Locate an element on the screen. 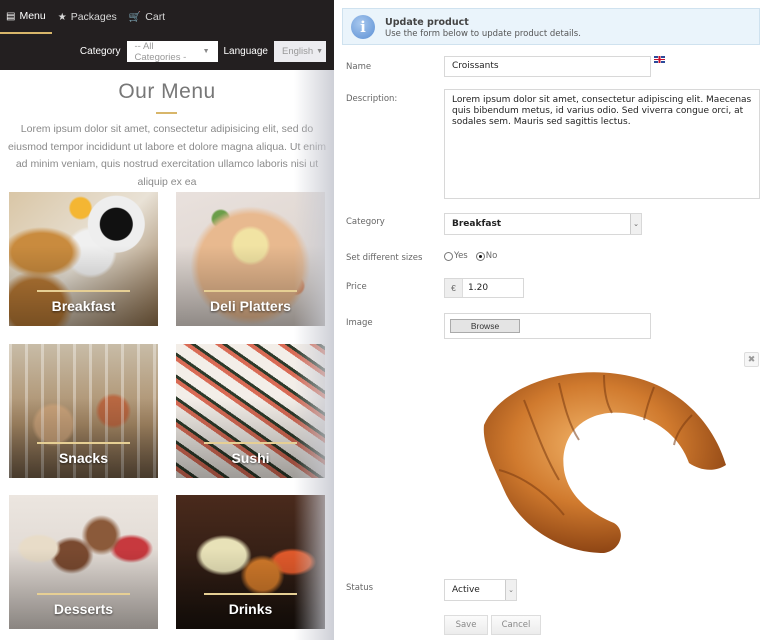 Image resolution: width=760 pixels, height=640 pixels. tile-label: Snacks is located at coordinates (83, 458).